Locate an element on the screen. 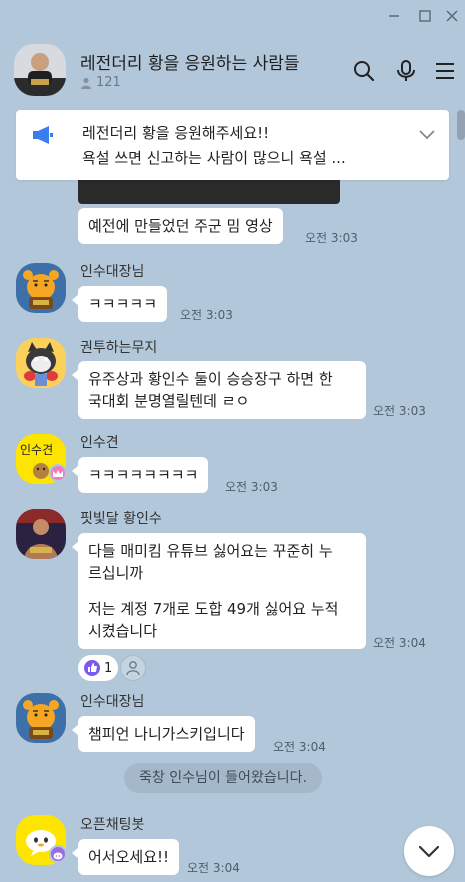  avatar-lettering: 인수견 is located at coordinates (36, 450).